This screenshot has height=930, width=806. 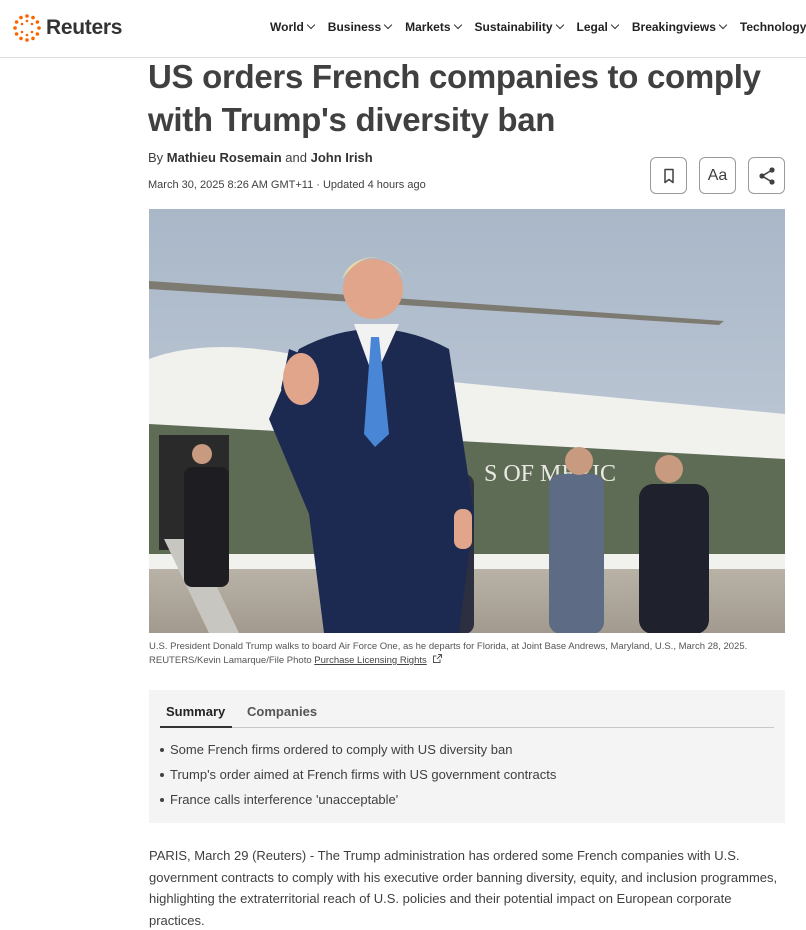 I want to click on font-size-icon: Aa, so click(x=717, y=175).